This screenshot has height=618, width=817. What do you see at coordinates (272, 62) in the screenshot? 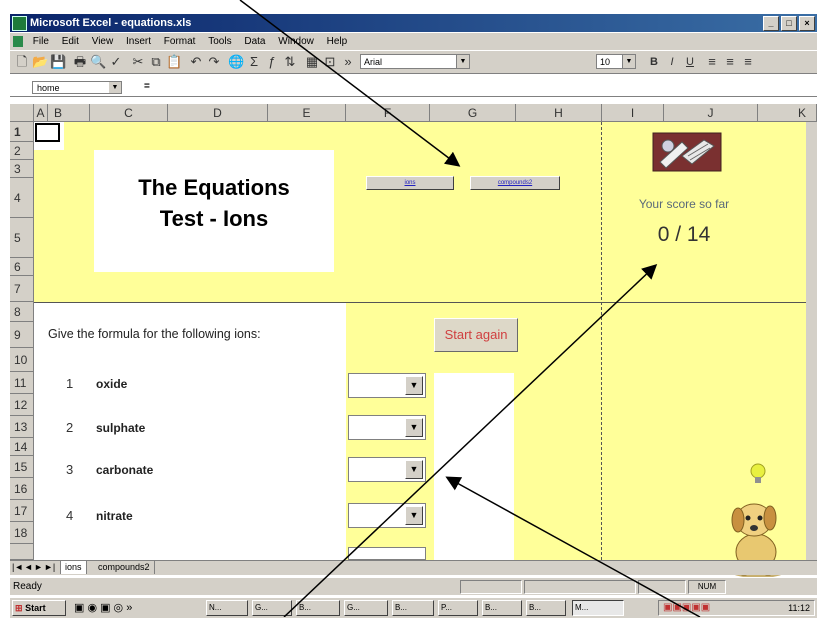
I see `function-icon: ƒ` at bounding box center [272, 62].